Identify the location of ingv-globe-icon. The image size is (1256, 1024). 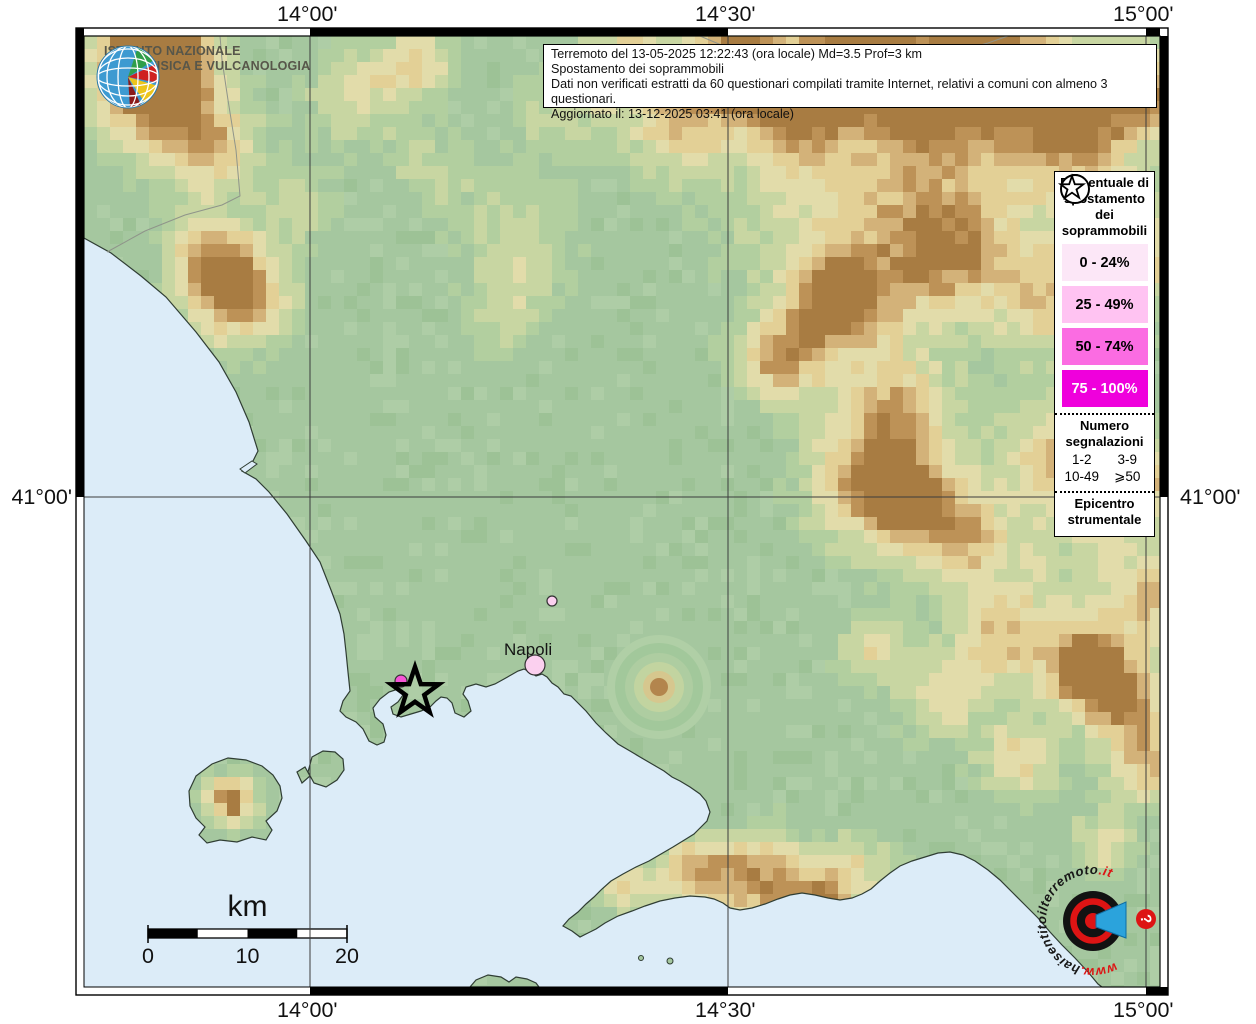
(128, 77).